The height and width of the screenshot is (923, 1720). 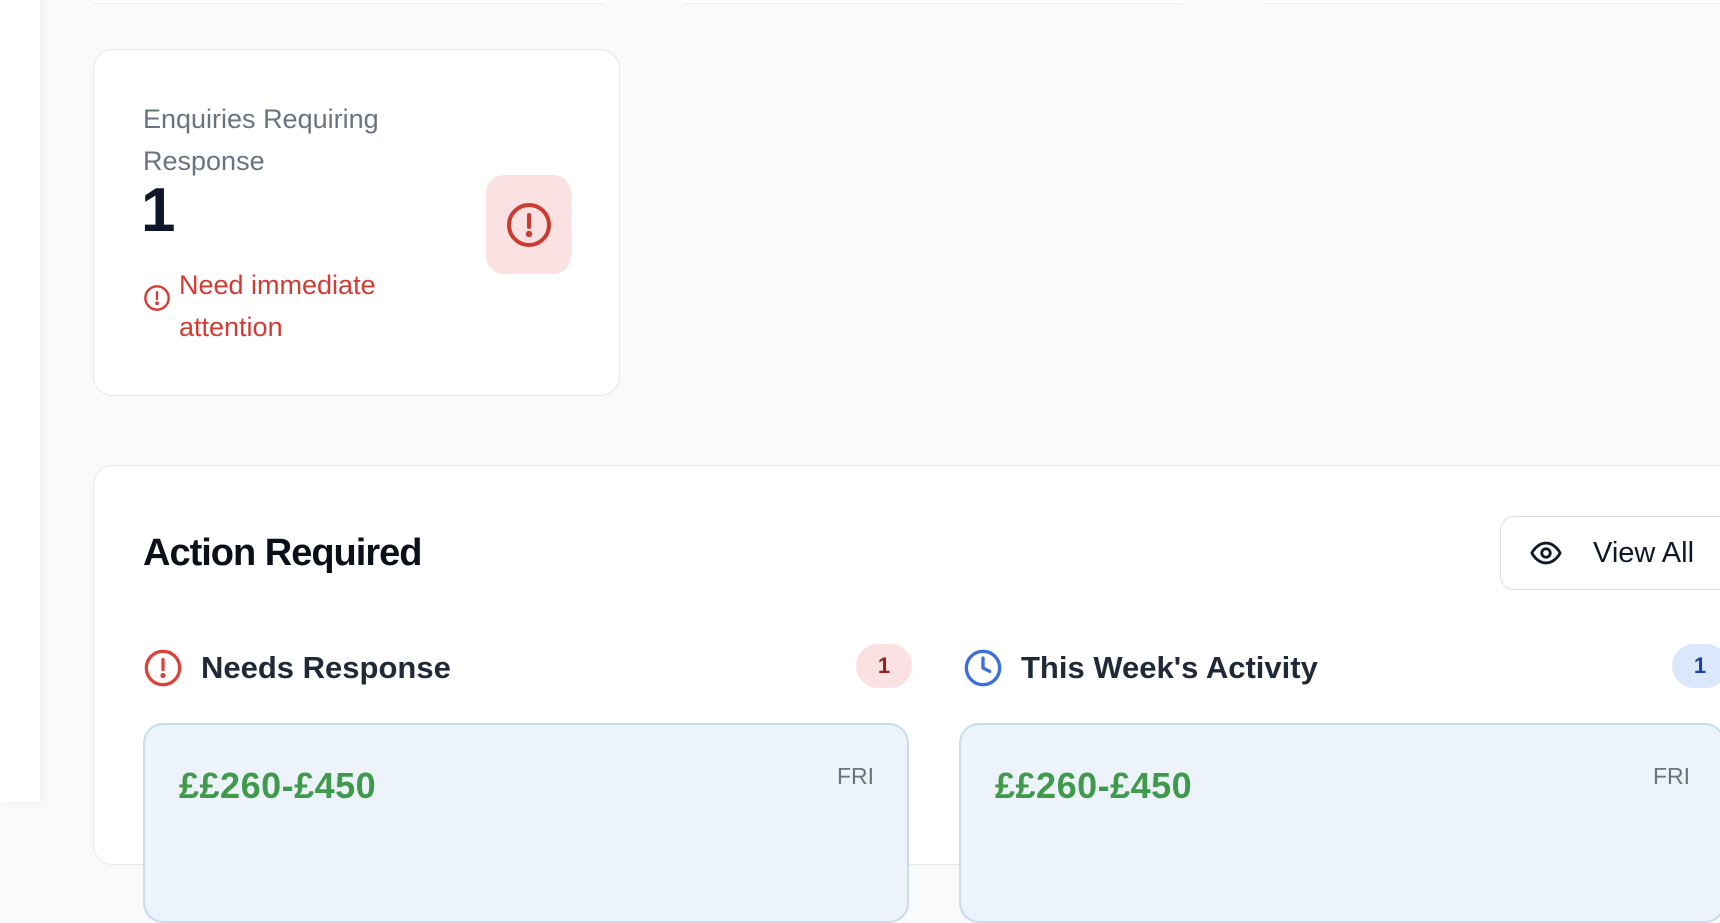 I want to click on weekly-activity-count-badge: 1, so click(x=1696, y=666).